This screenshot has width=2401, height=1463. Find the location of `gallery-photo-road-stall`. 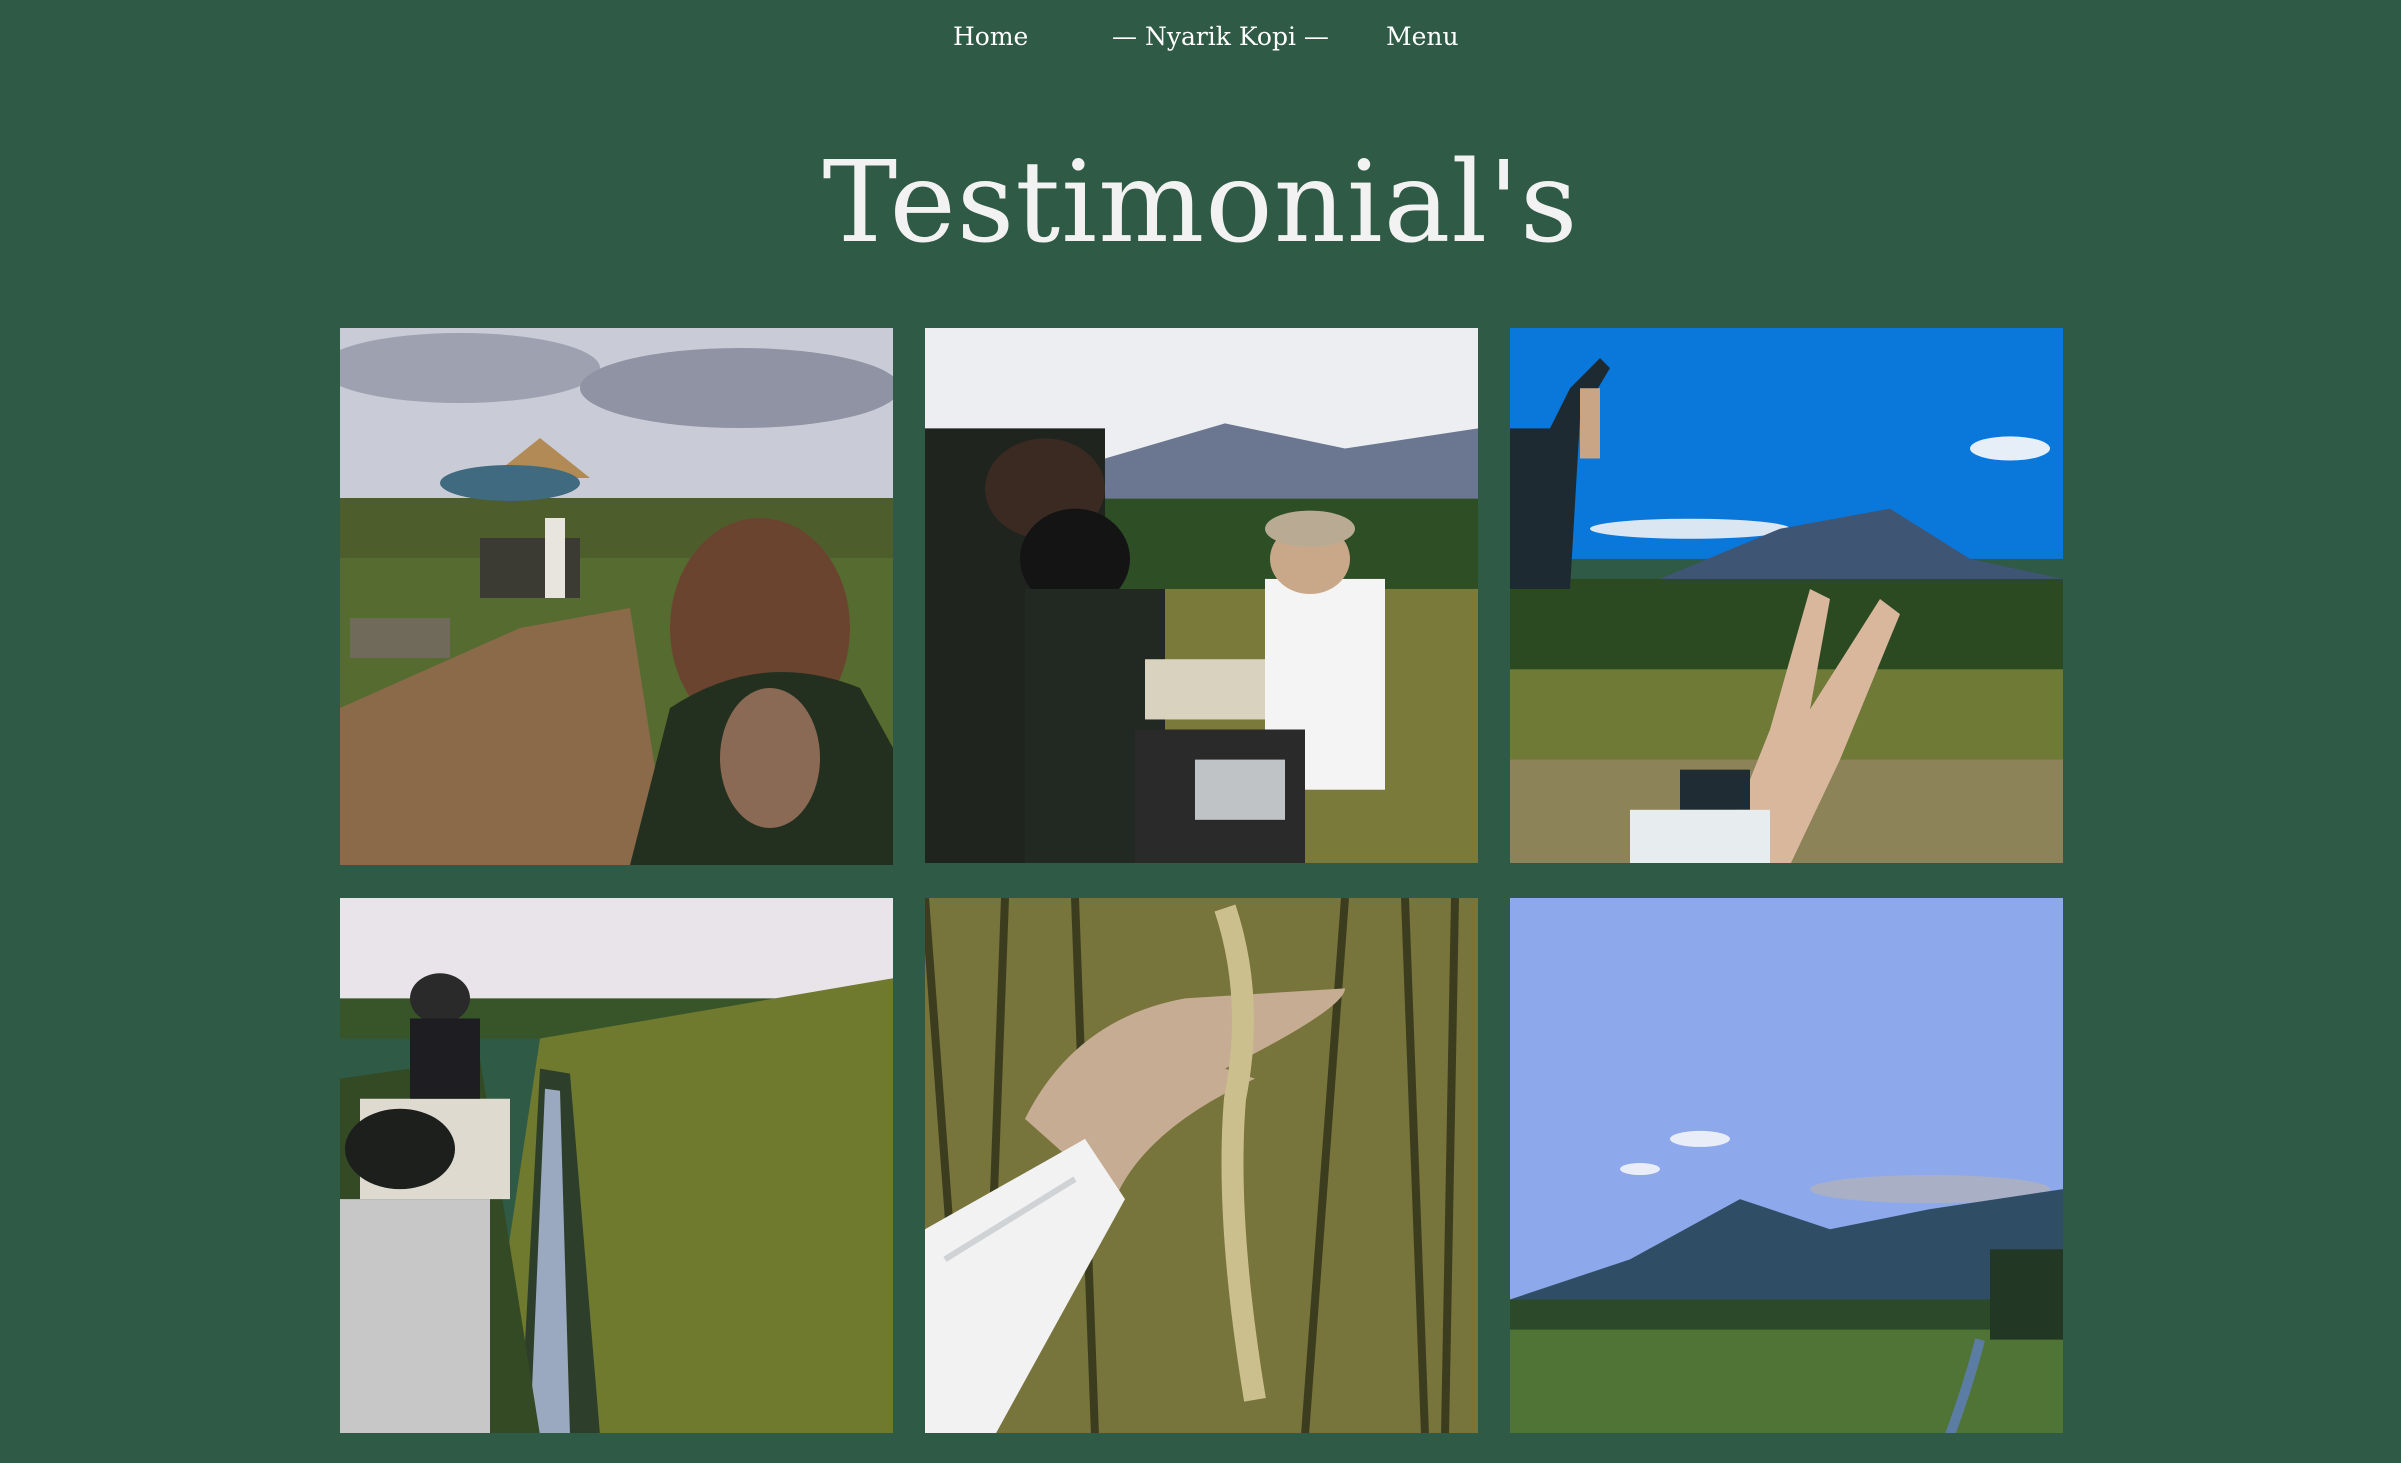

gallery-photo-road-stall is located at coordinates (616, 596).